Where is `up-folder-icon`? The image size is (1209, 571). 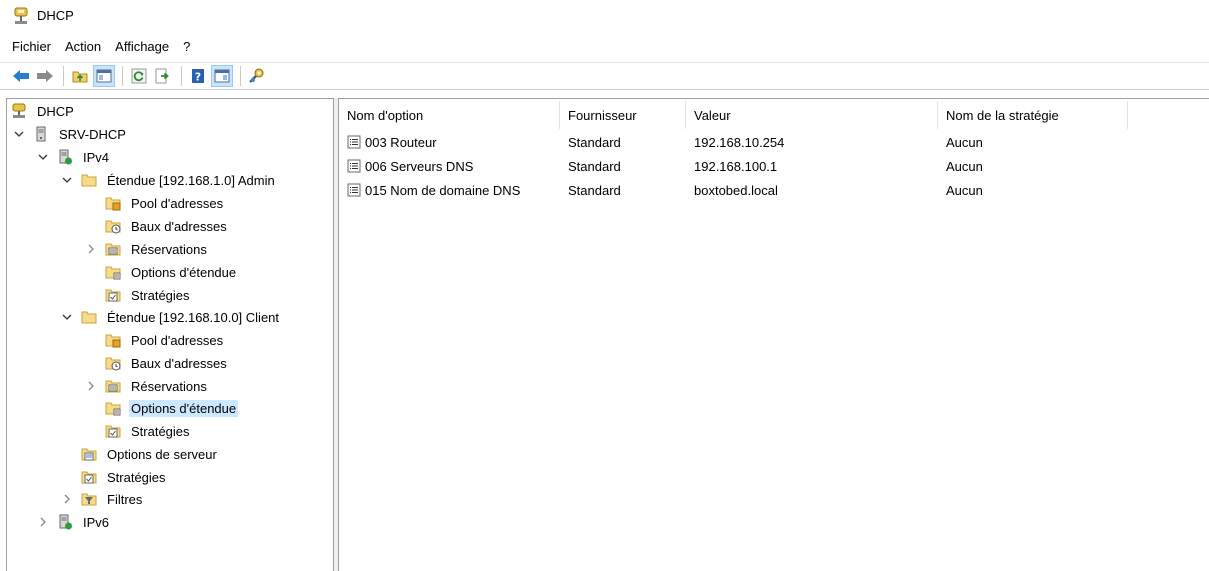 up-folder-icon is located at coordinates (80, 77).